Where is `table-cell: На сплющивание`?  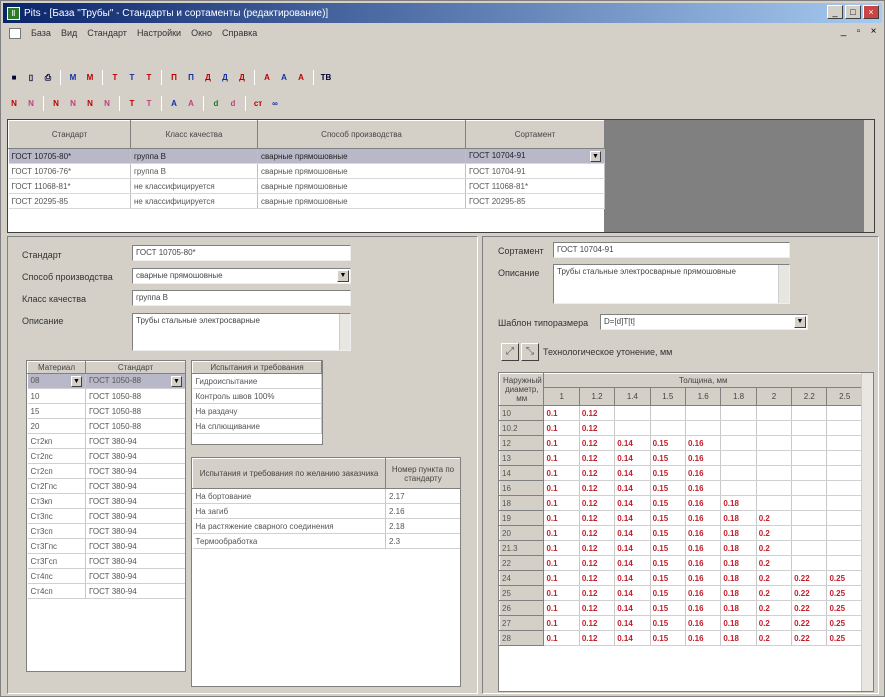
table-cell: На сплющивание is located at coordinates (257, 426).